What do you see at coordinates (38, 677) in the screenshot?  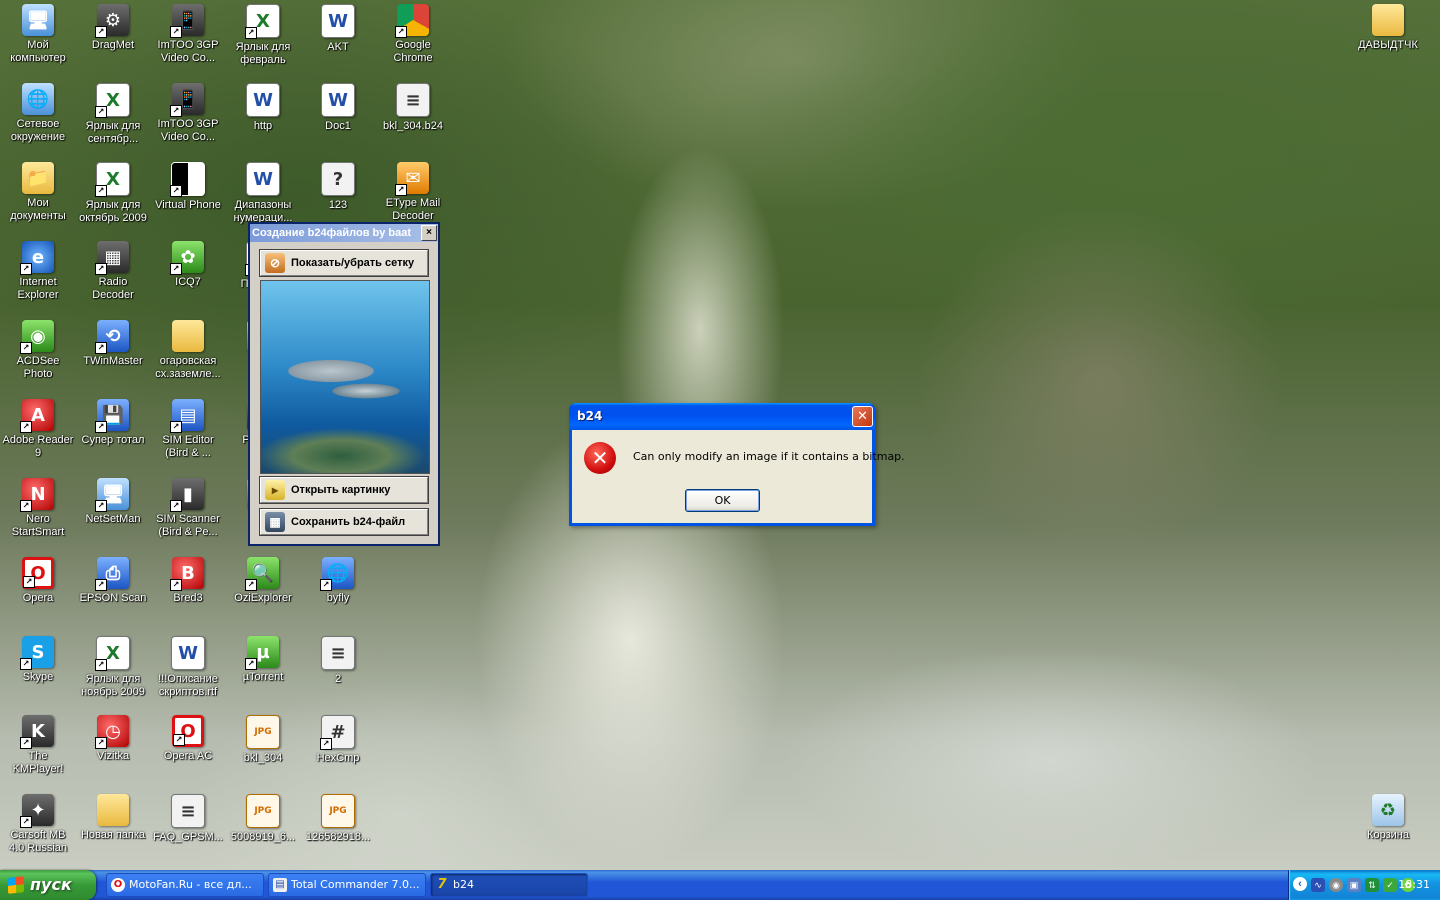 I see `desktop-icon-label: Skype` at bounding box center [38, 677].